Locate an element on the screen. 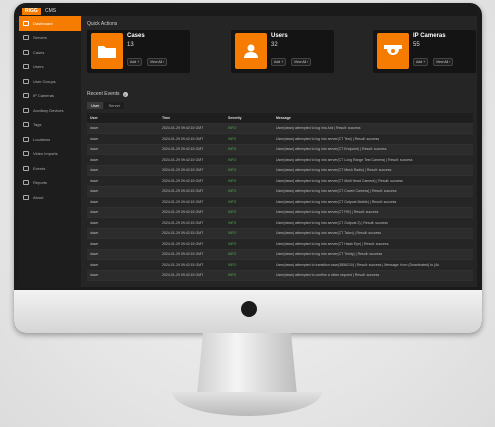 This screenshot has height=427, width=495. sidebar-item-ip-cameras: IP Cameras is located at coordinates (50, 96).